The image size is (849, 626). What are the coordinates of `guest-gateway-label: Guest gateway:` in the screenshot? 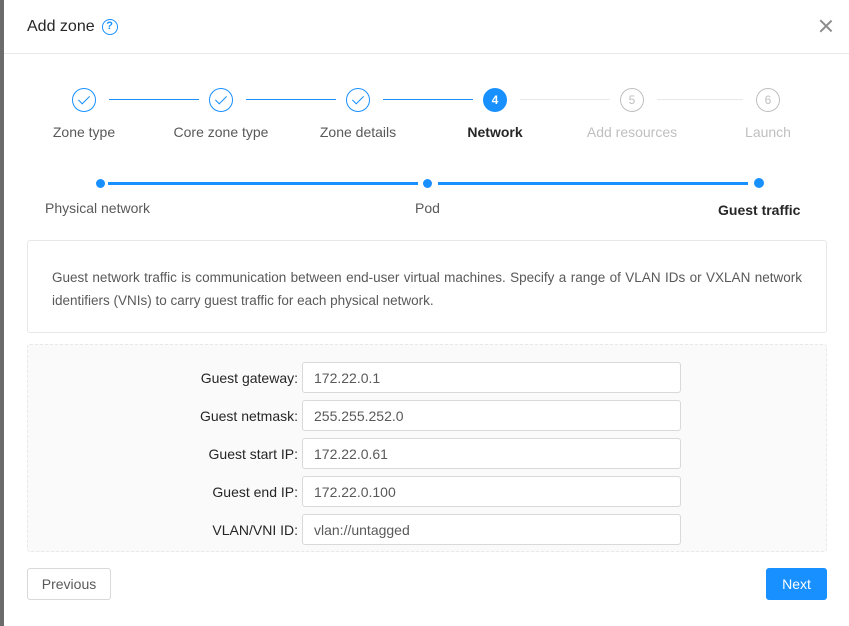 It's located at (249, 378).